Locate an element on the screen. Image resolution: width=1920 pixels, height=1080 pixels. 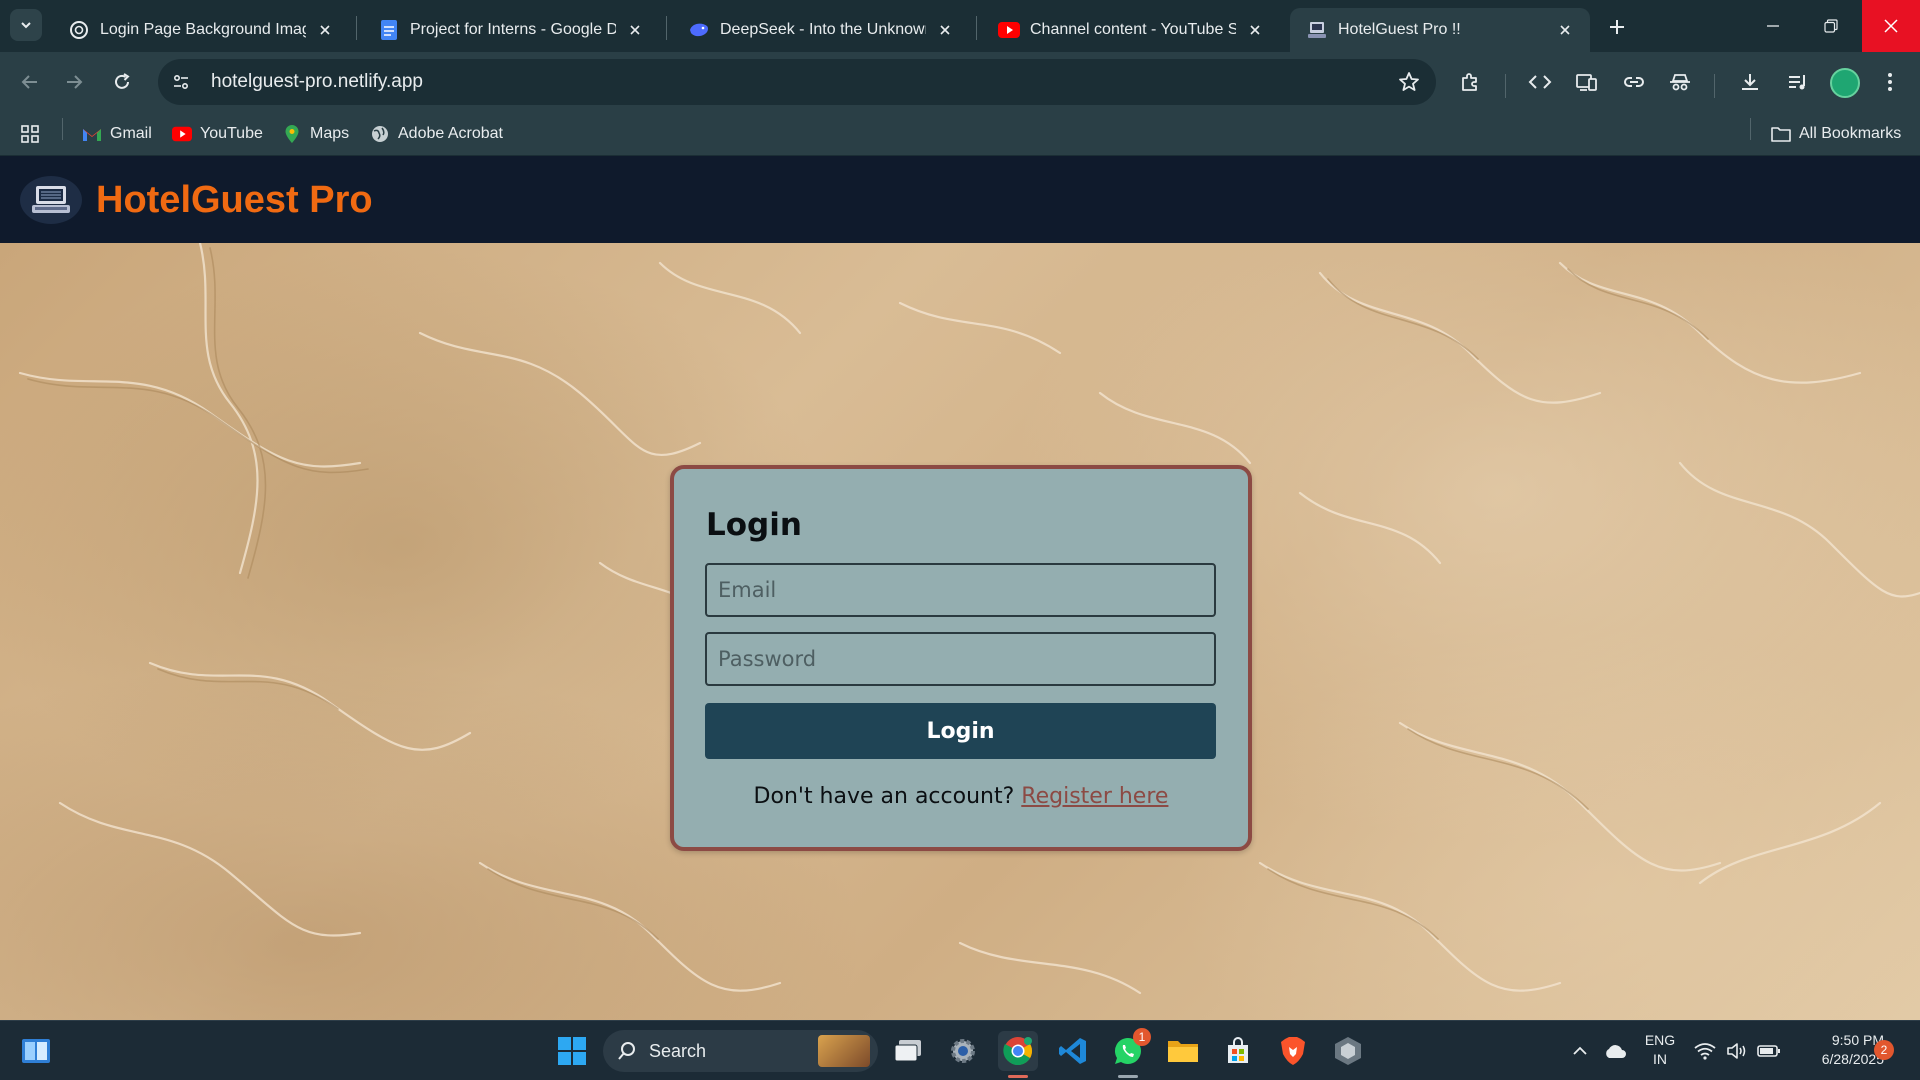
tab-title: Login Page Background Image is located at coordinates (203, 29).